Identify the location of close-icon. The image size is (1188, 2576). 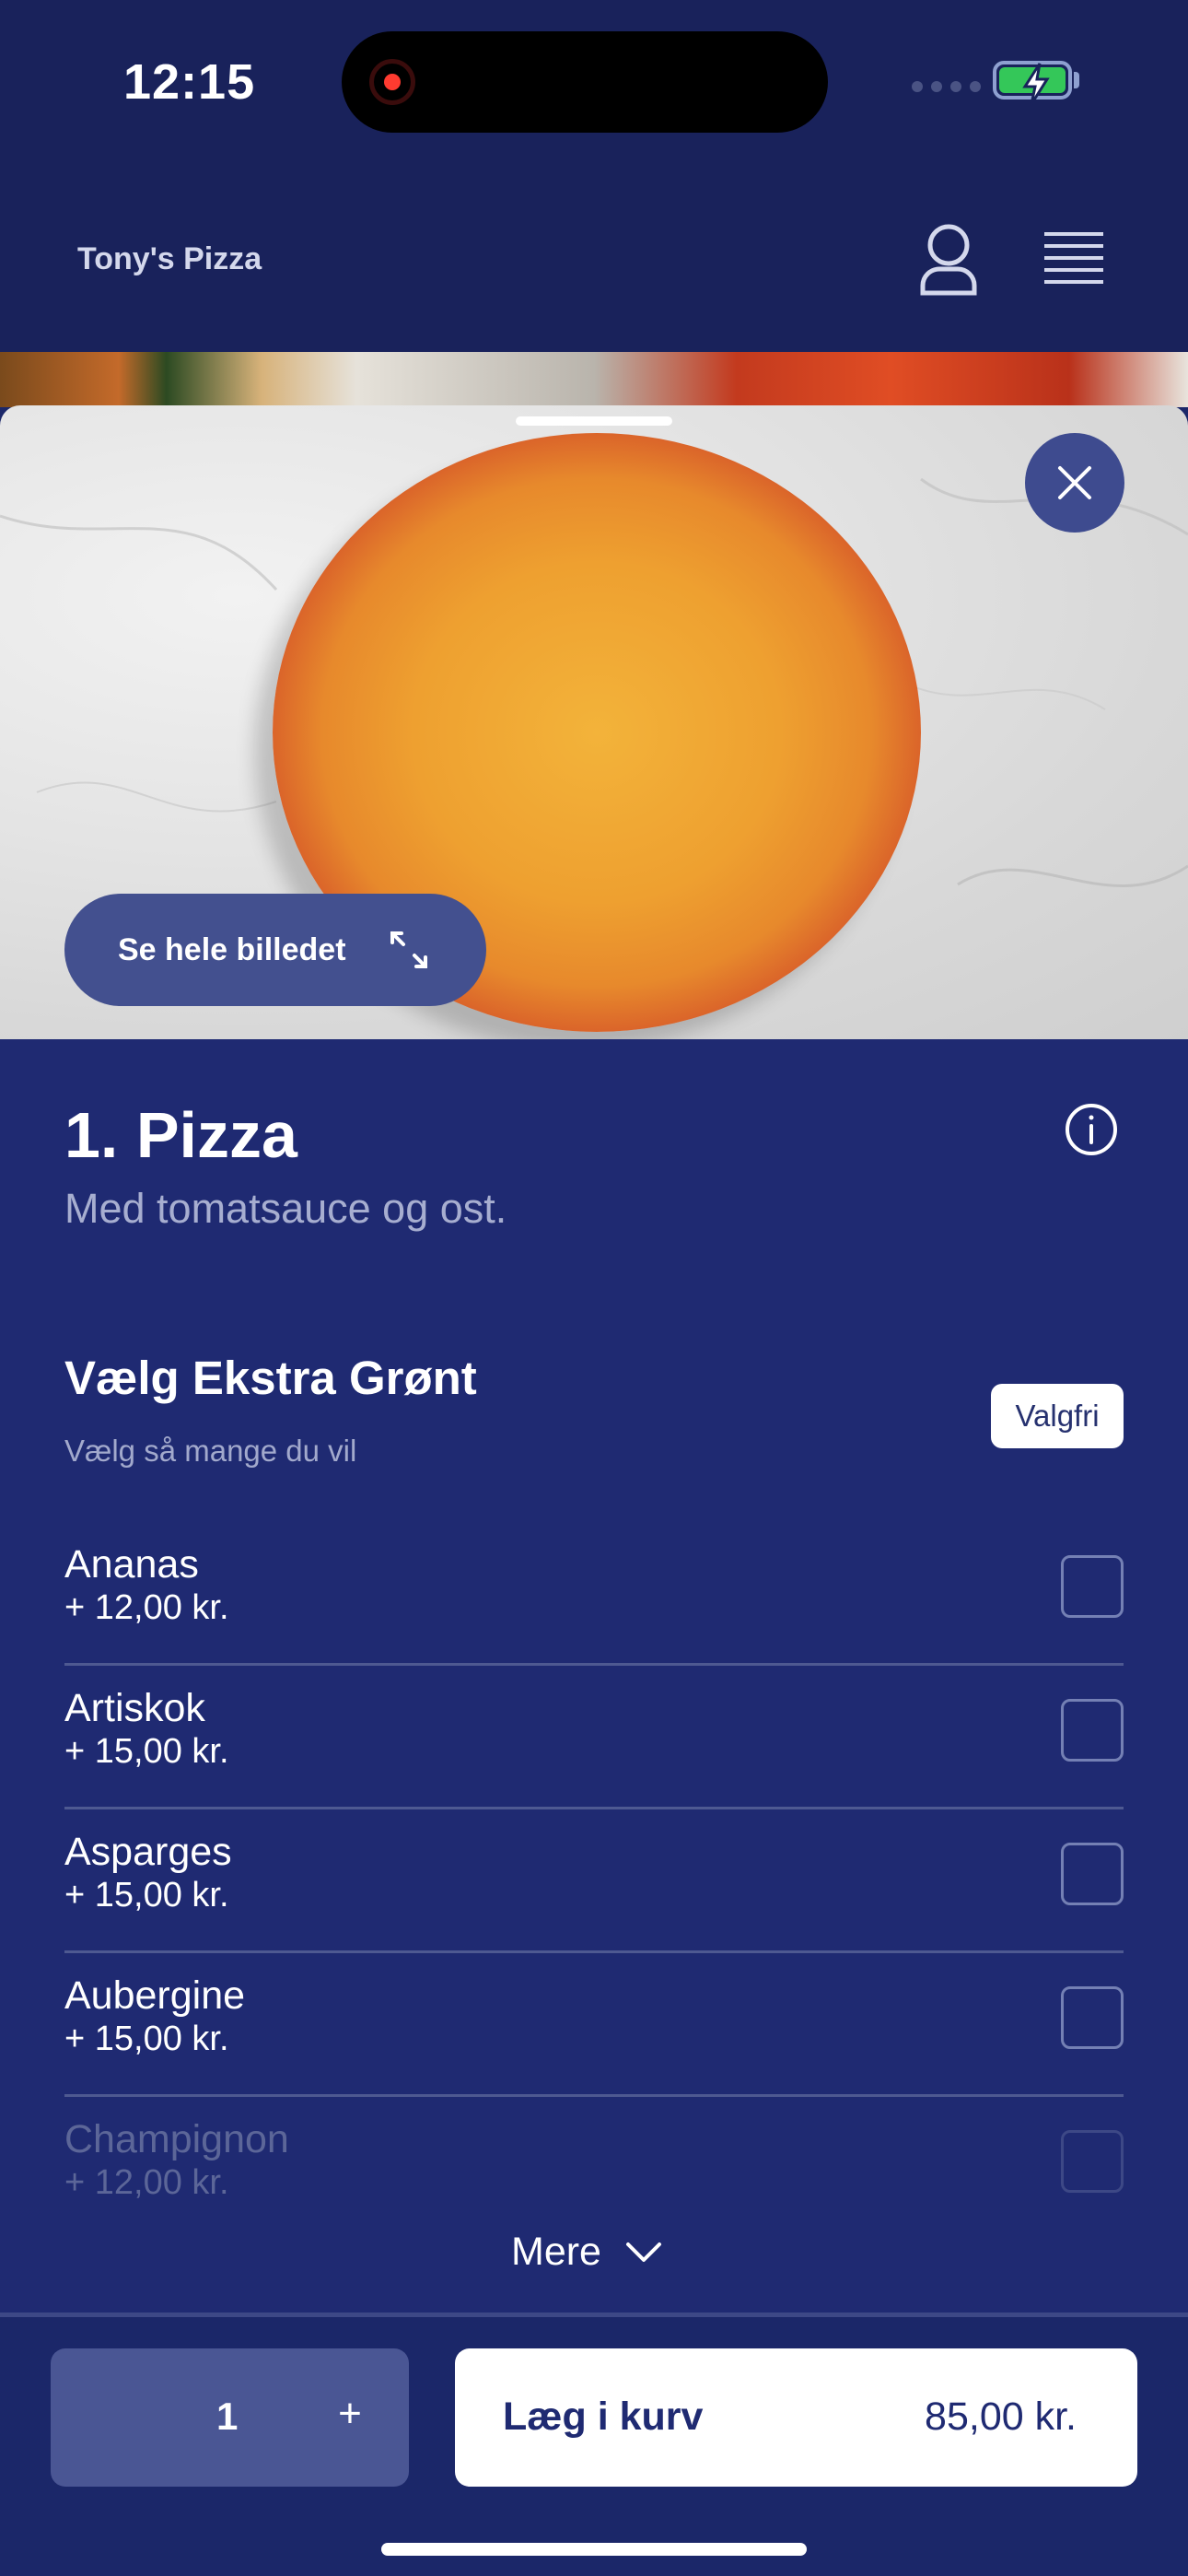
(1074, 482).